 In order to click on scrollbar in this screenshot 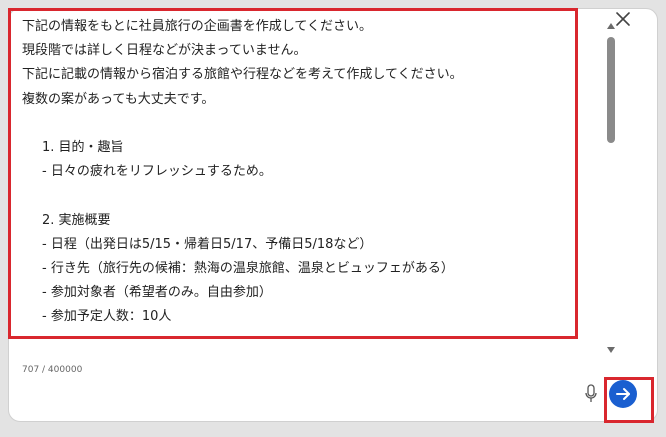, I will do `click(611, 188)`.